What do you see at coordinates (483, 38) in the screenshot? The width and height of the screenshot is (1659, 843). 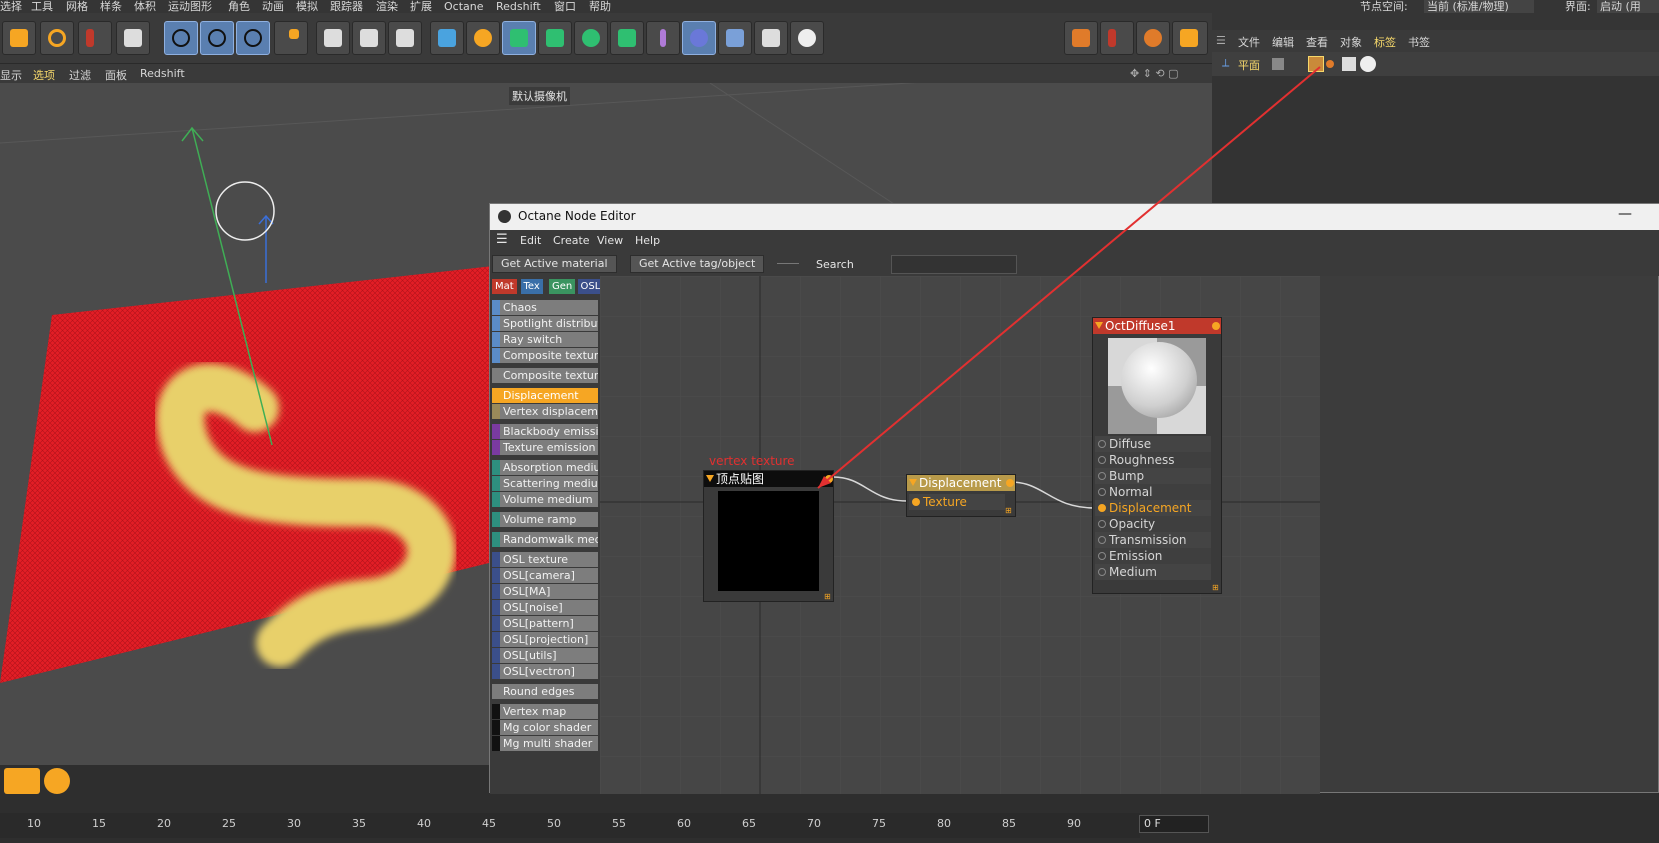 I see `pen-button` at bounding box center [483, 38].